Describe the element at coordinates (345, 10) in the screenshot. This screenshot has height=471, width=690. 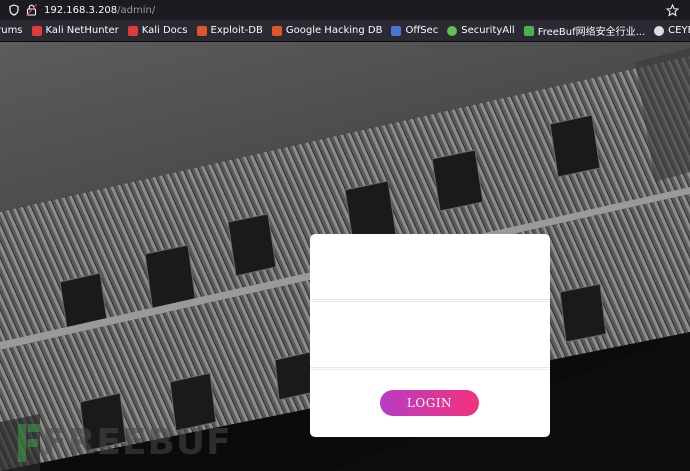
I see `address-bar: 192.168.3.208/admin/` at that location.